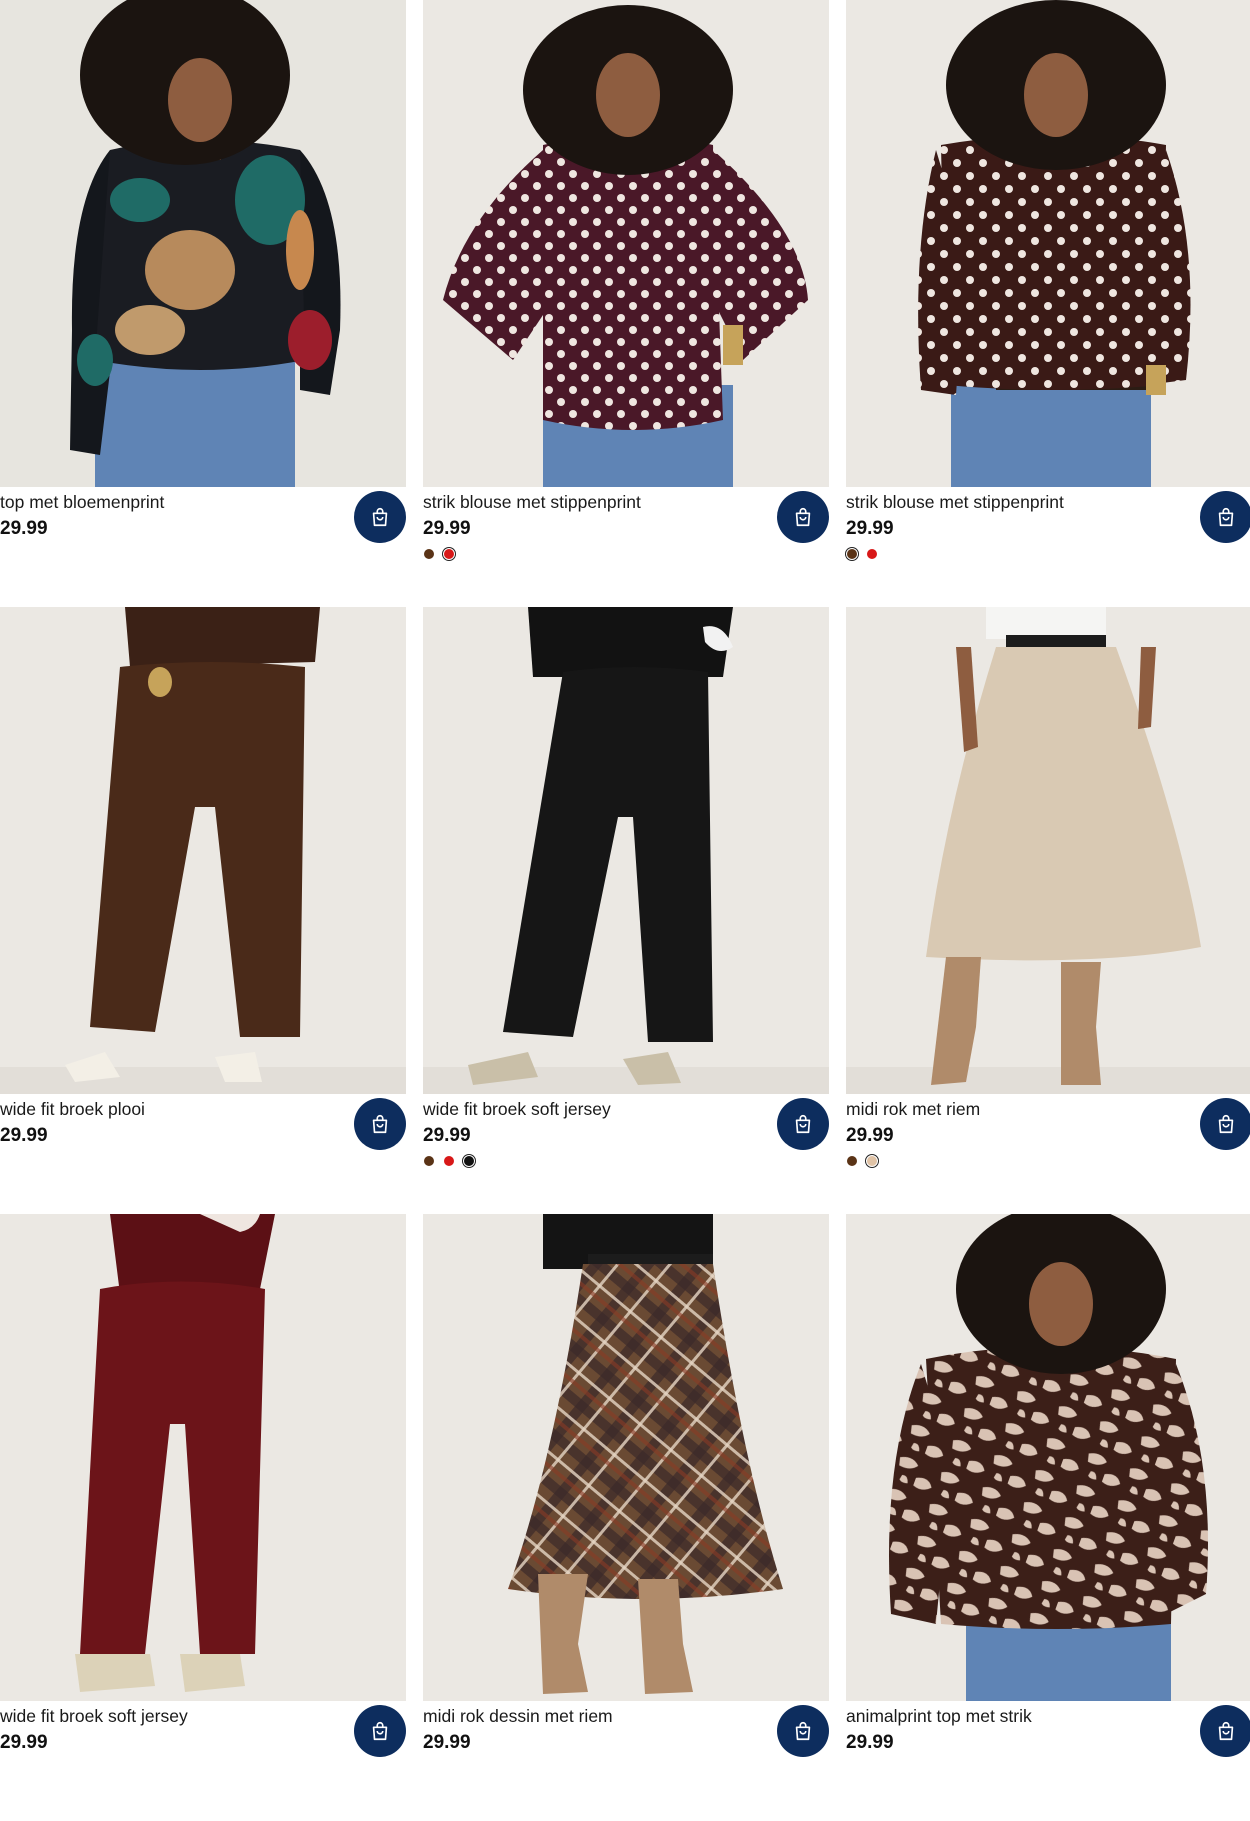  I want to click on beige-skirt-image, so click(1048, 850).